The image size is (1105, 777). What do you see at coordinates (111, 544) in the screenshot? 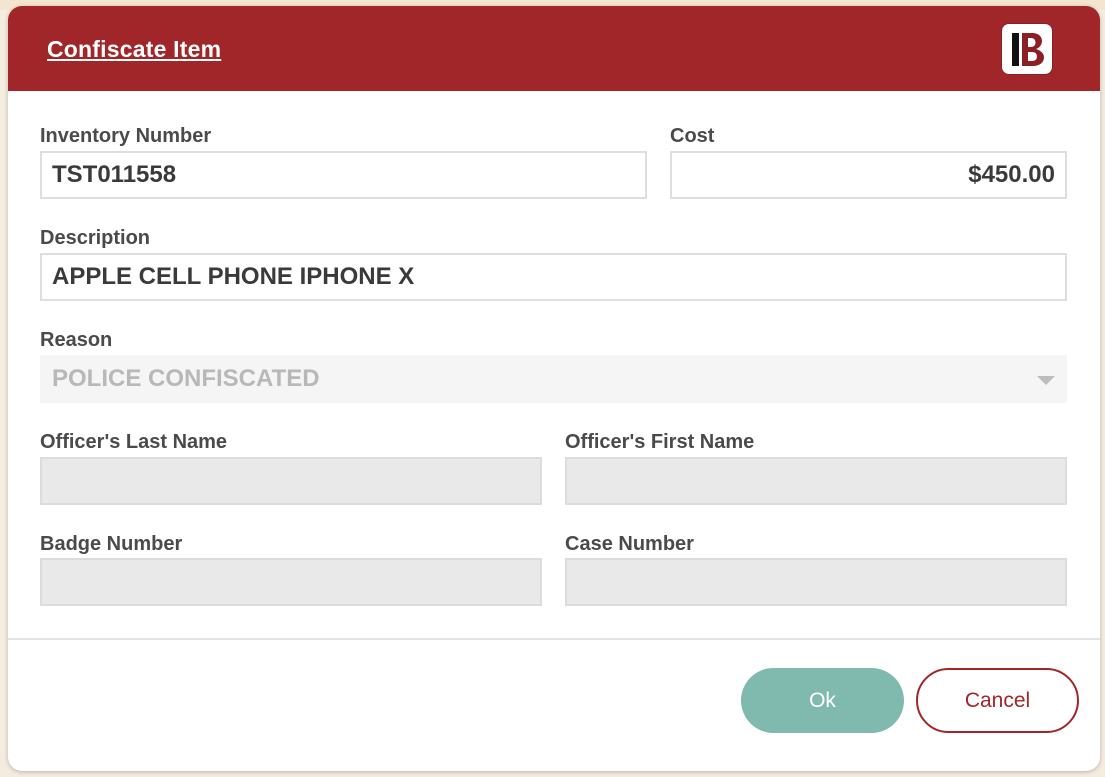
I see `badge-number-label: Badge Number` at bounding box center [111, 544].